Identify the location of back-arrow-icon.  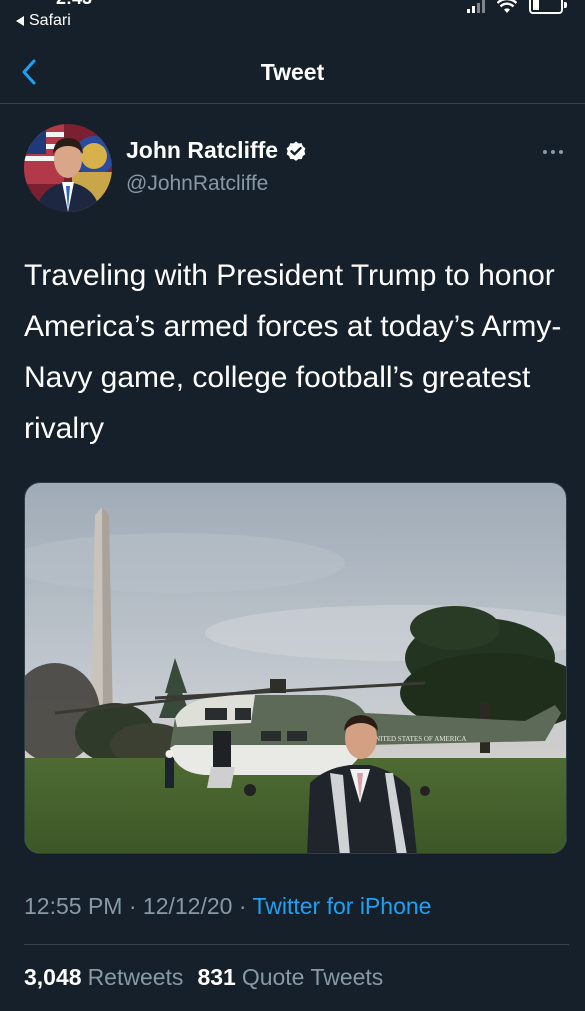
(20, 21).